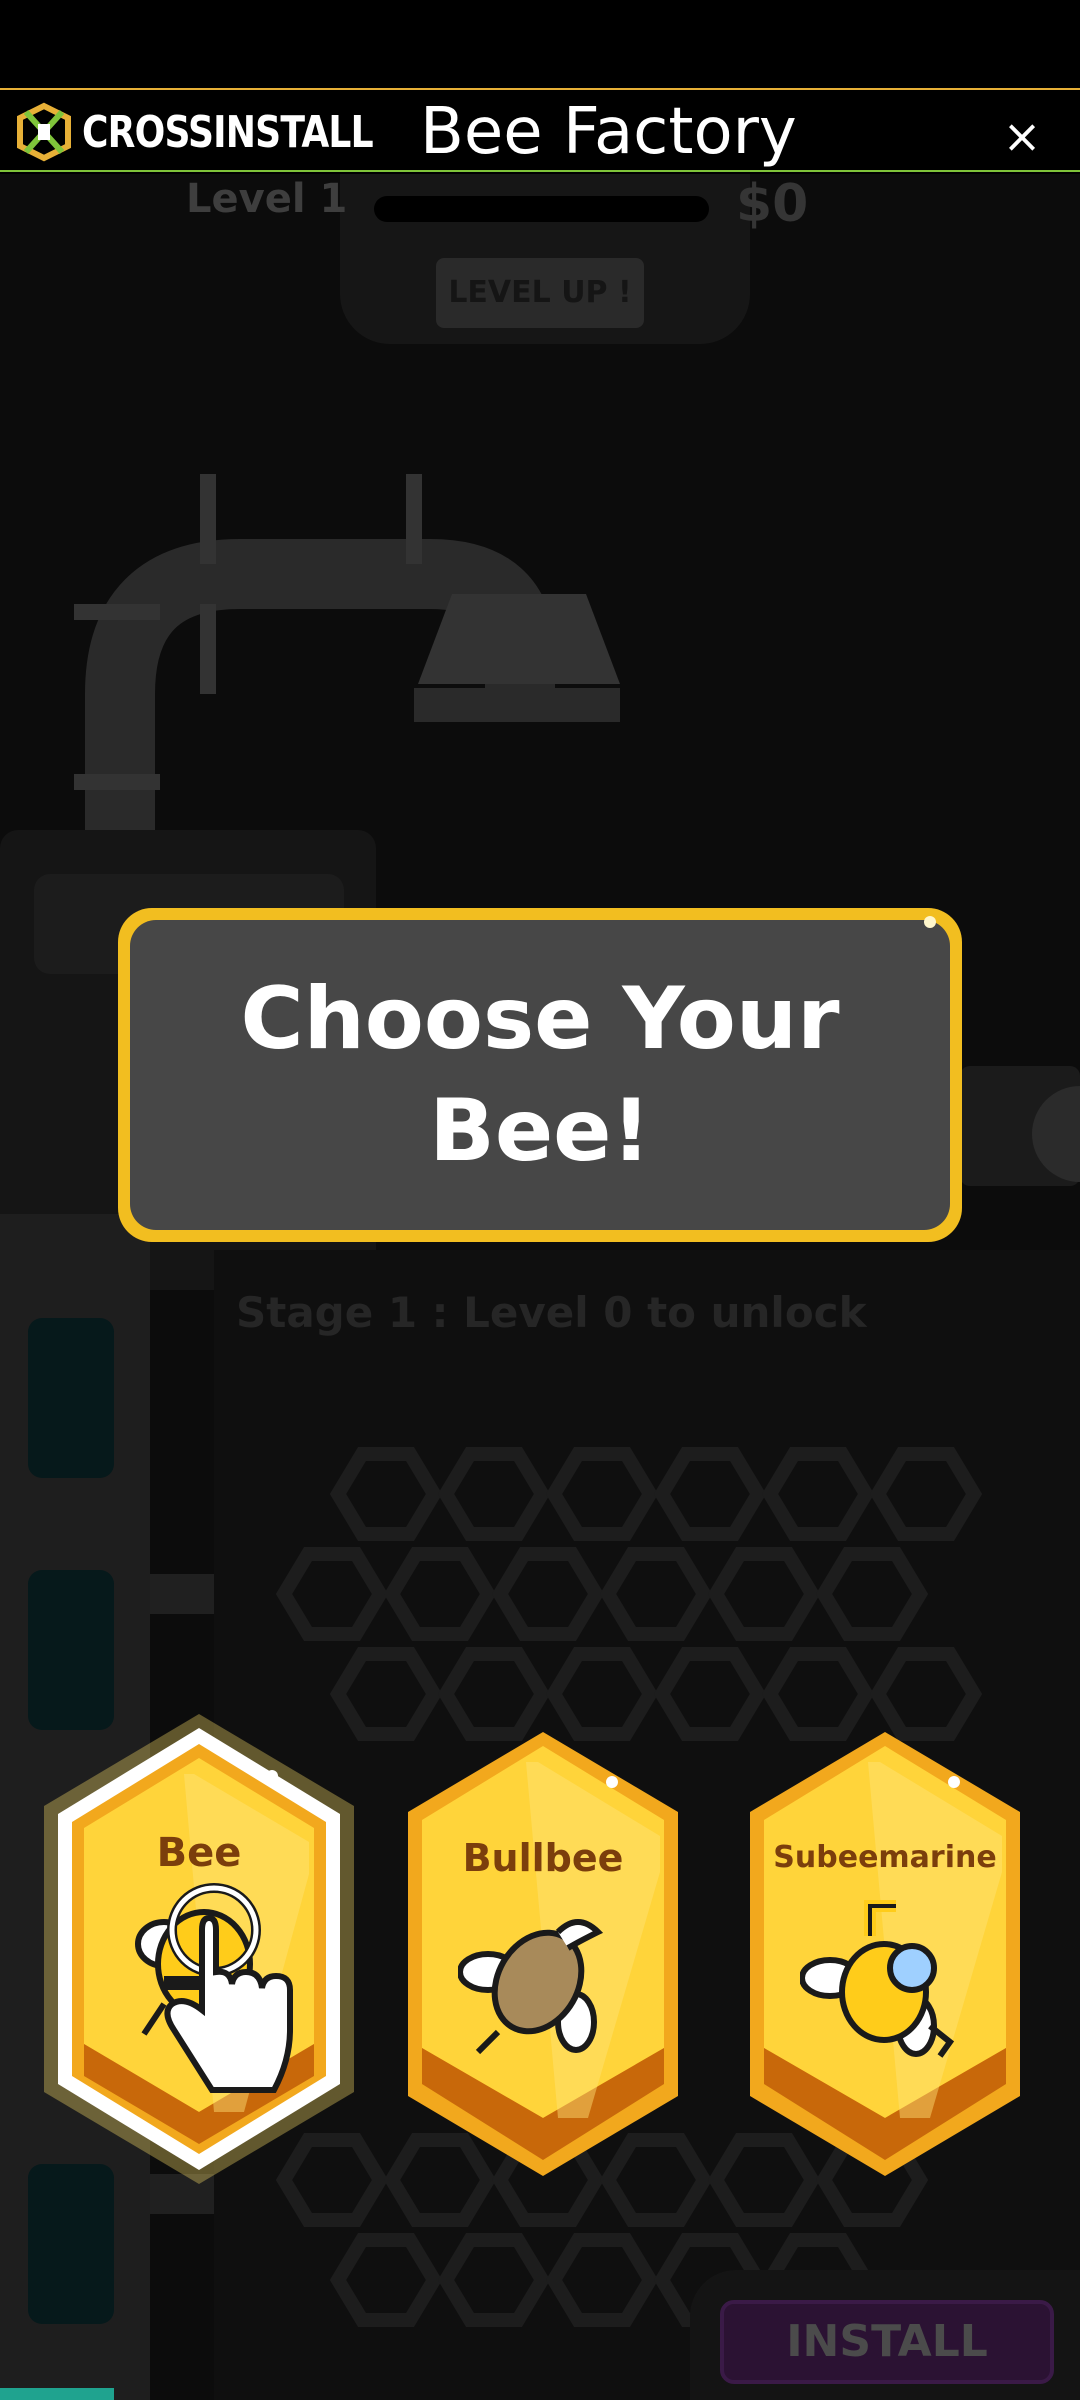 The height and width of the screenshot is (2400, 1080). What do you see at coordinates (887, 2342) in the screenshot?
I see `install-button: INSTALL` at bounding box center [887, 2342].